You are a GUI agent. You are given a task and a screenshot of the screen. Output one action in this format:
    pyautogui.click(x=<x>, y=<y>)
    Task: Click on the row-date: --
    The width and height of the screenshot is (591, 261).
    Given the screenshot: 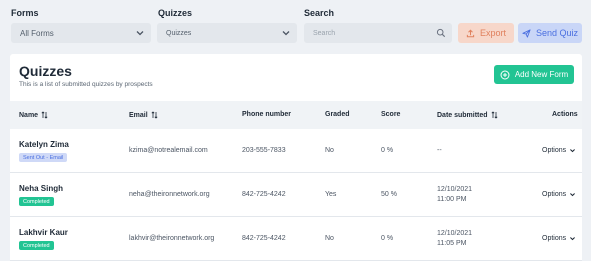 What is the action you would take?
    pyautogui.click(x=439, y=150)
    